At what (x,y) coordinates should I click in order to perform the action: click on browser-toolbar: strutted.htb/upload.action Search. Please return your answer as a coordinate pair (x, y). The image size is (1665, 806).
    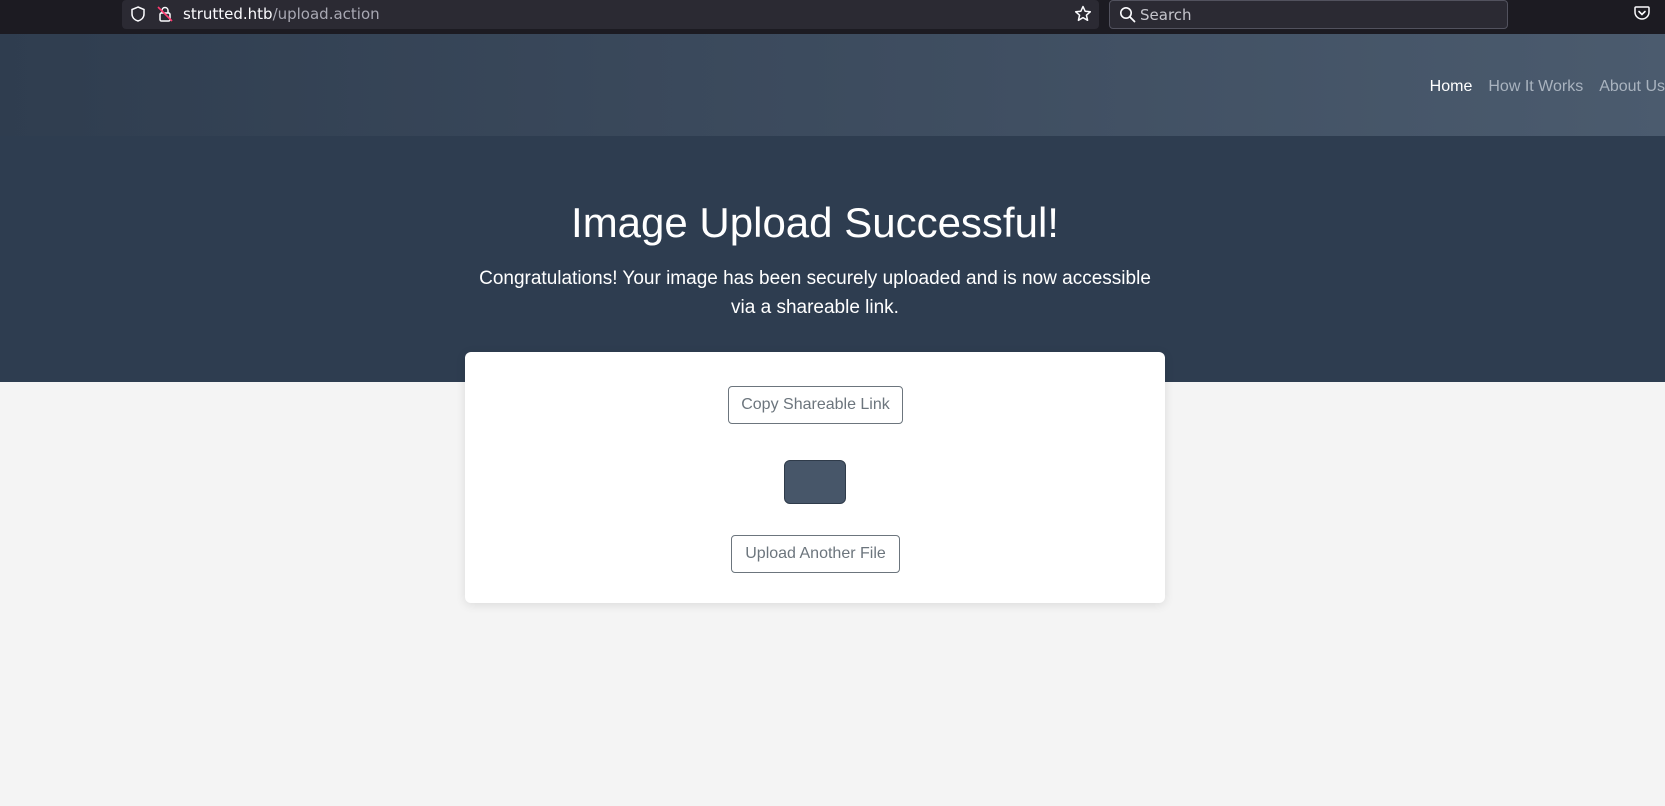
    Looking at the image, I should click on (832, 17).